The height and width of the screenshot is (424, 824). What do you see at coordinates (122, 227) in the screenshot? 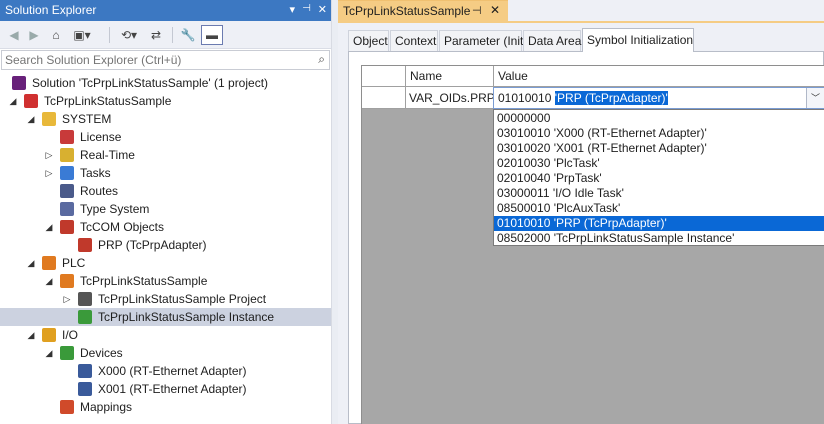
I see `tree-item-label: TcCOM Objects` at bounding box center [122, 227].